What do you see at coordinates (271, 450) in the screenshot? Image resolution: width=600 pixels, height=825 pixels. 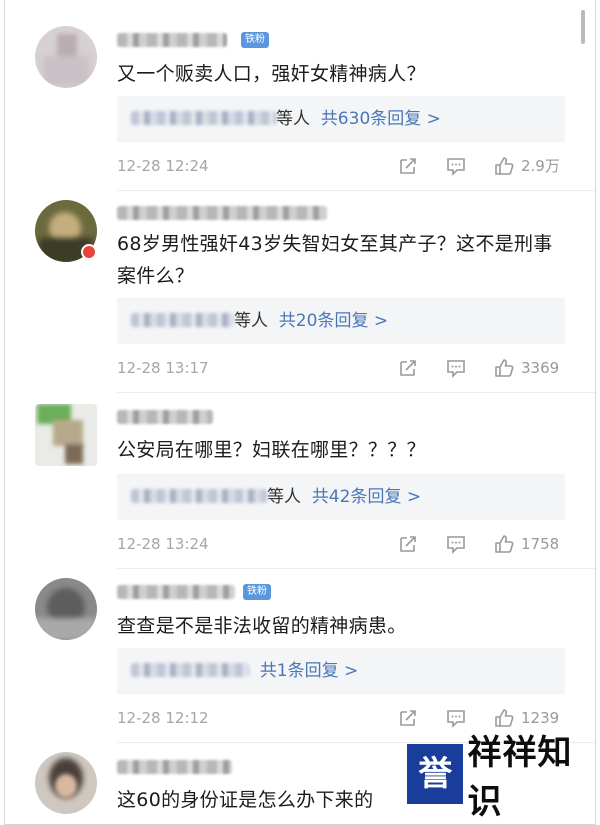 I see `comment-text: 公安局在哪里？妇联在哪里？？？？` at bounding box center [271, 450].